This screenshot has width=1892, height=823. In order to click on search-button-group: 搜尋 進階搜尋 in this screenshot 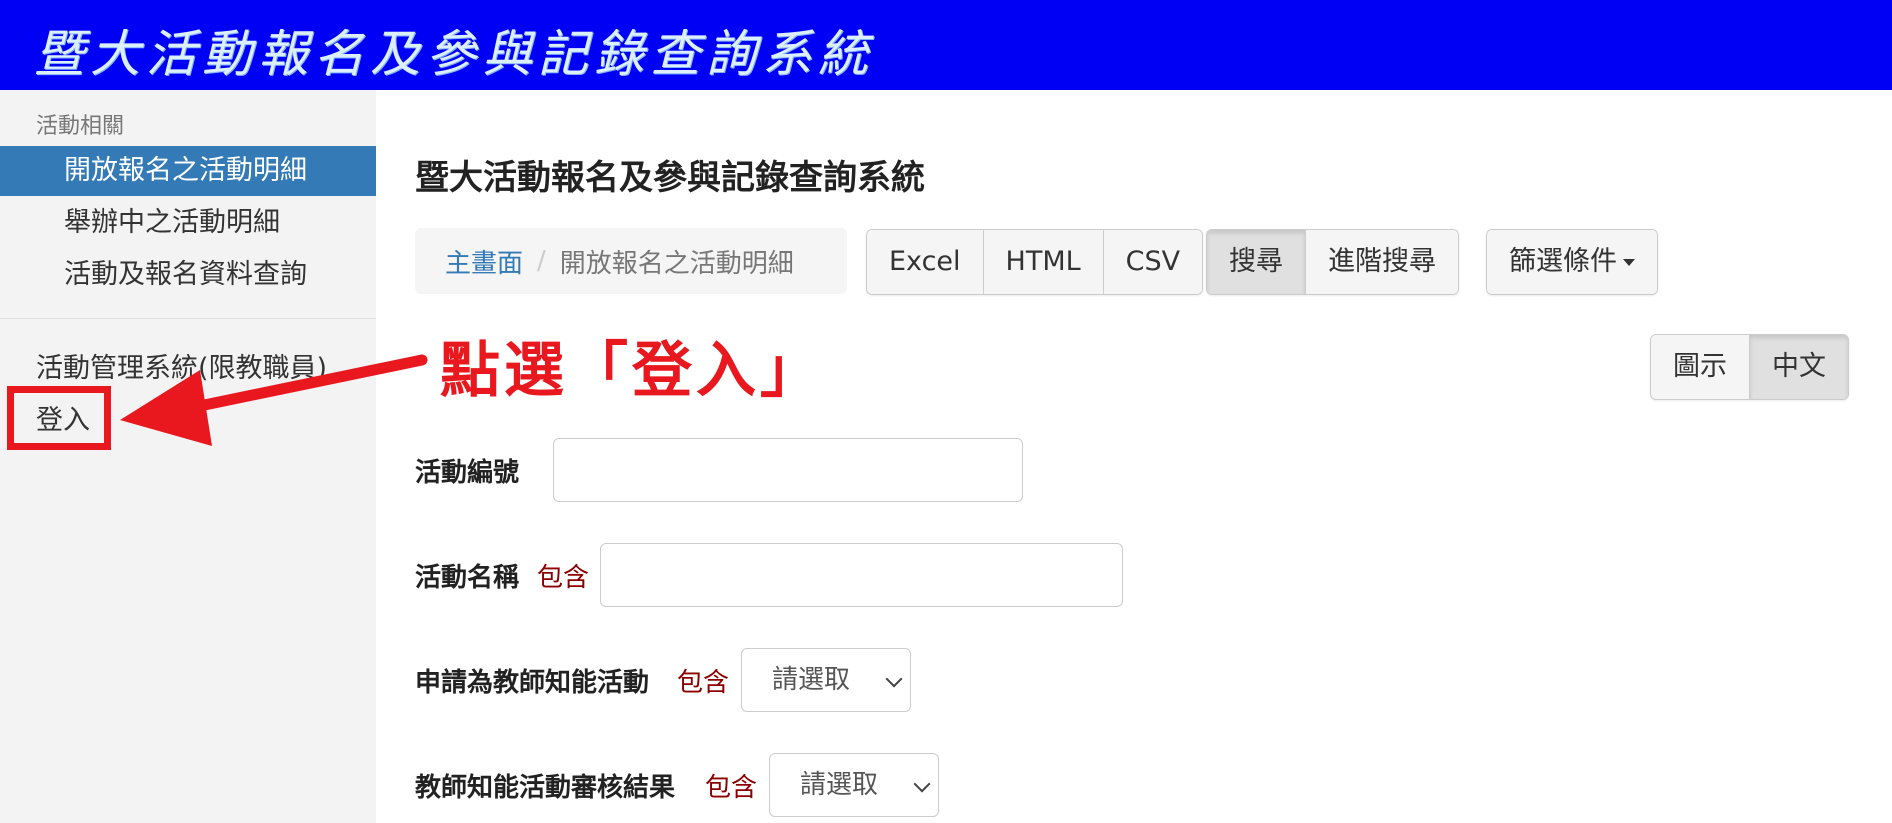, I will do `click(1332, 262)`.